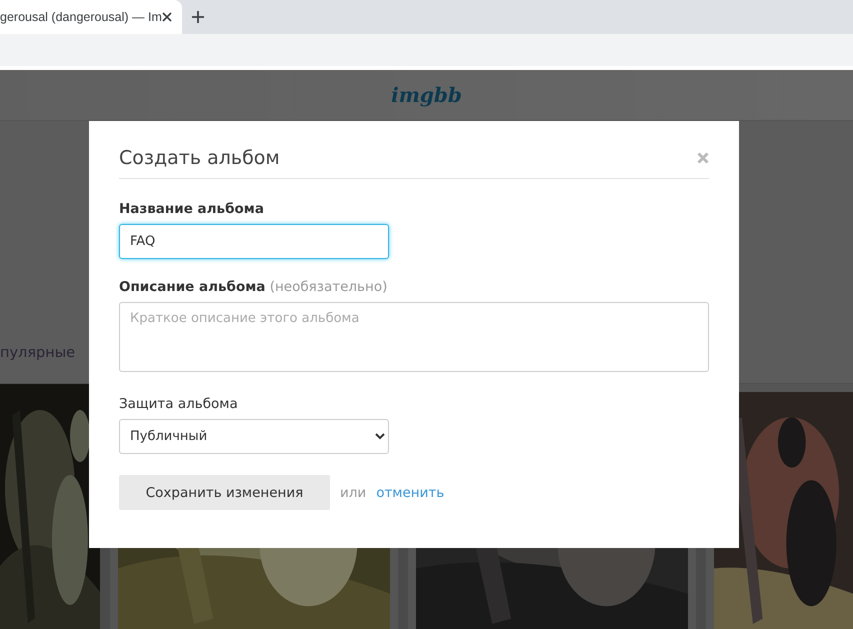  Describe the element at coordinates (414, 337) in the screenshot. I see `description-field: Краткое описание этого альбома` at that location.